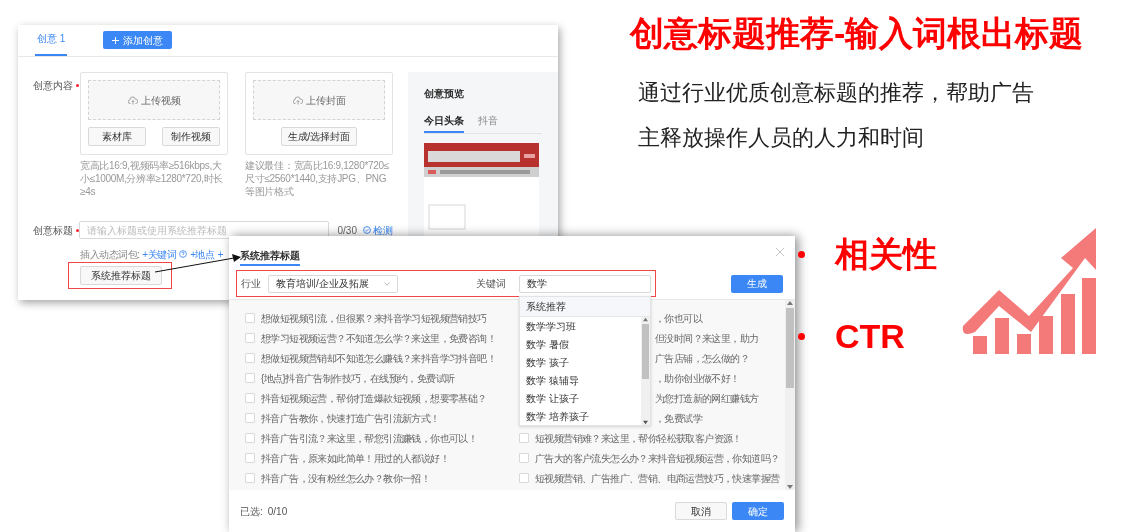 Image resolution: width=1130 pixels, height=532 pixels. What do you see at coordinates (191, 136) in the screenshot?
I see `card-button: 制作视频` at bounding box center [191, 136].